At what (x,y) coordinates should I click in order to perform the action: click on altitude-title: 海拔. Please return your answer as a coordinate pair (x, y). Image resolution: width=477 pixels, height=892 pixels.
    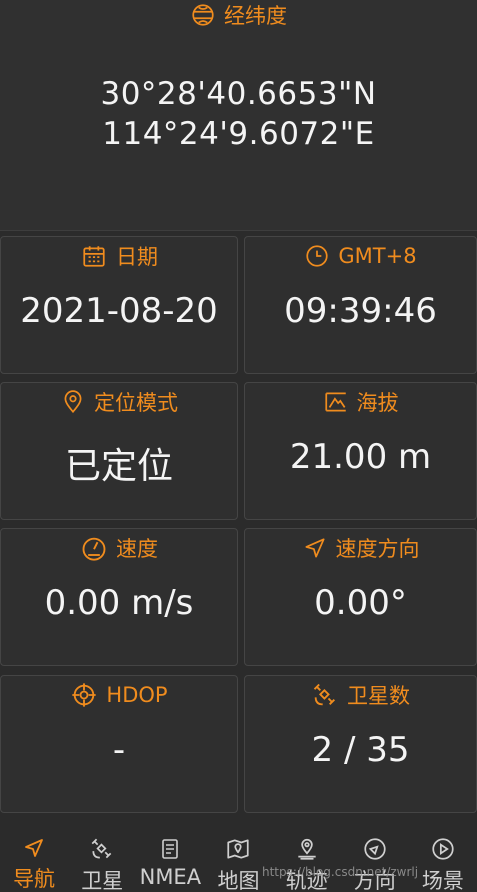
    Looking at the image, I should click on (360, 402).